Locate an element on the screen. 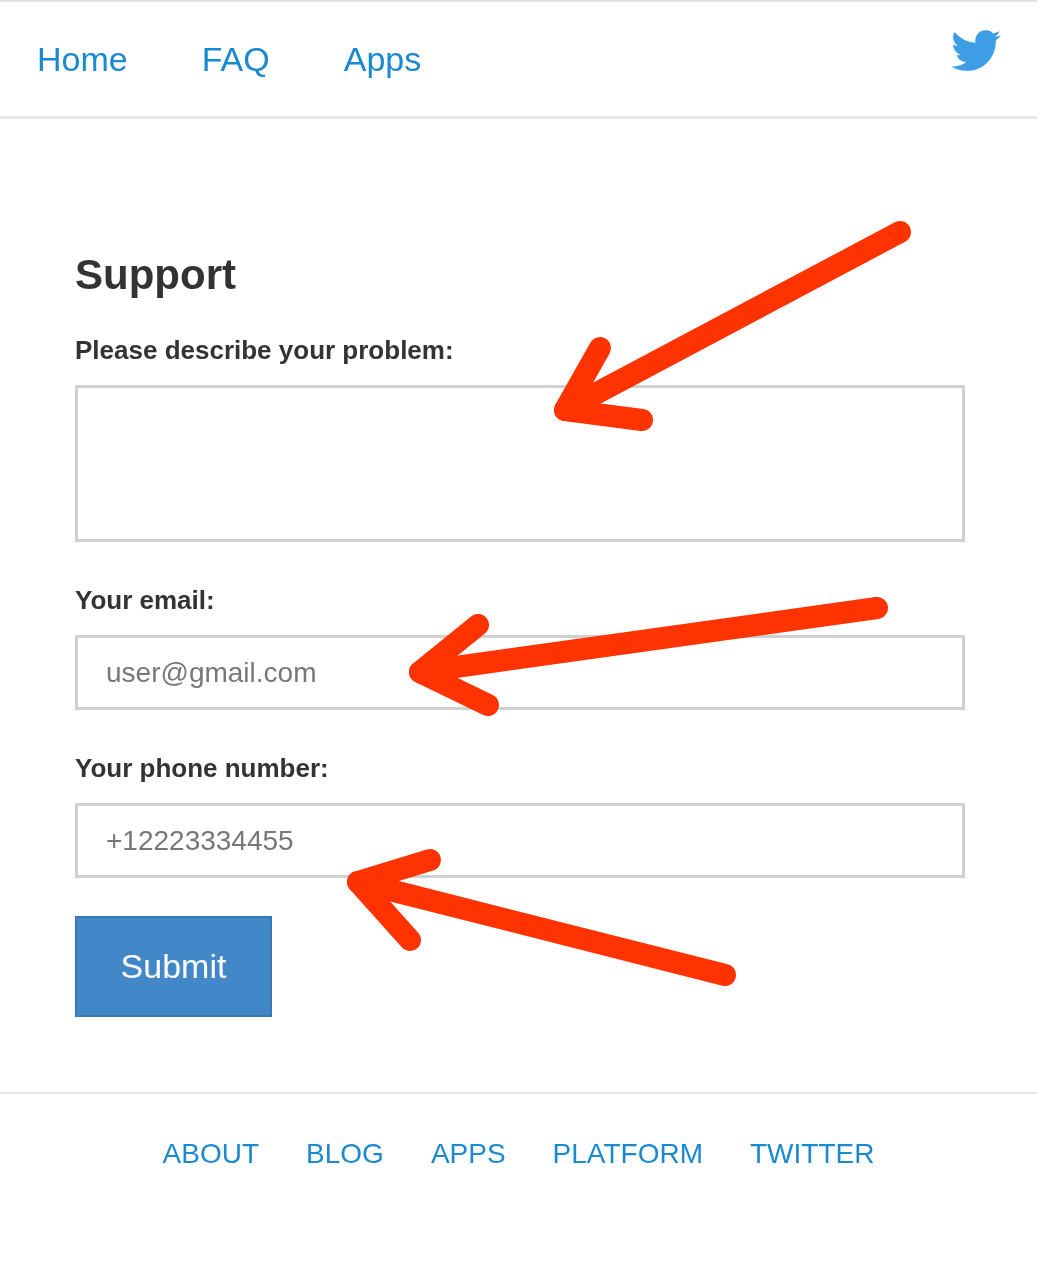  footer-link: BLOG is located at coordinates (345, 1154).